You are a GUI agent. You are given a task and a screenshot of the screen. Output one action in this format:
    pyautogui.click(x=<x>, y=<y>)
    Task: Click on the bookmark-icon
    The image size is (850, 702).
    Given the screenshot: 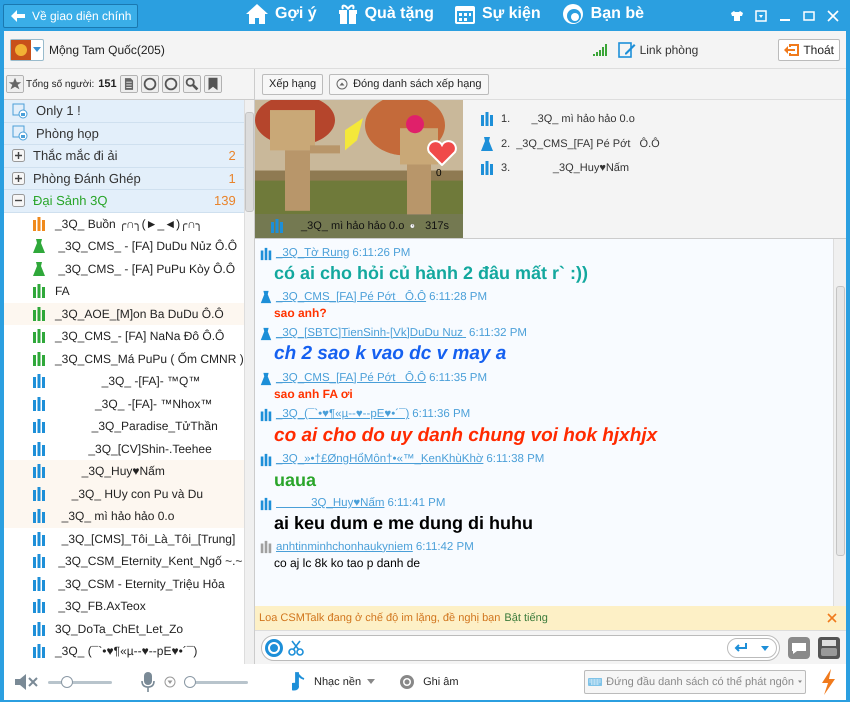 What is the action you would take?
    pyautogui.click(x=213, y=84)
    